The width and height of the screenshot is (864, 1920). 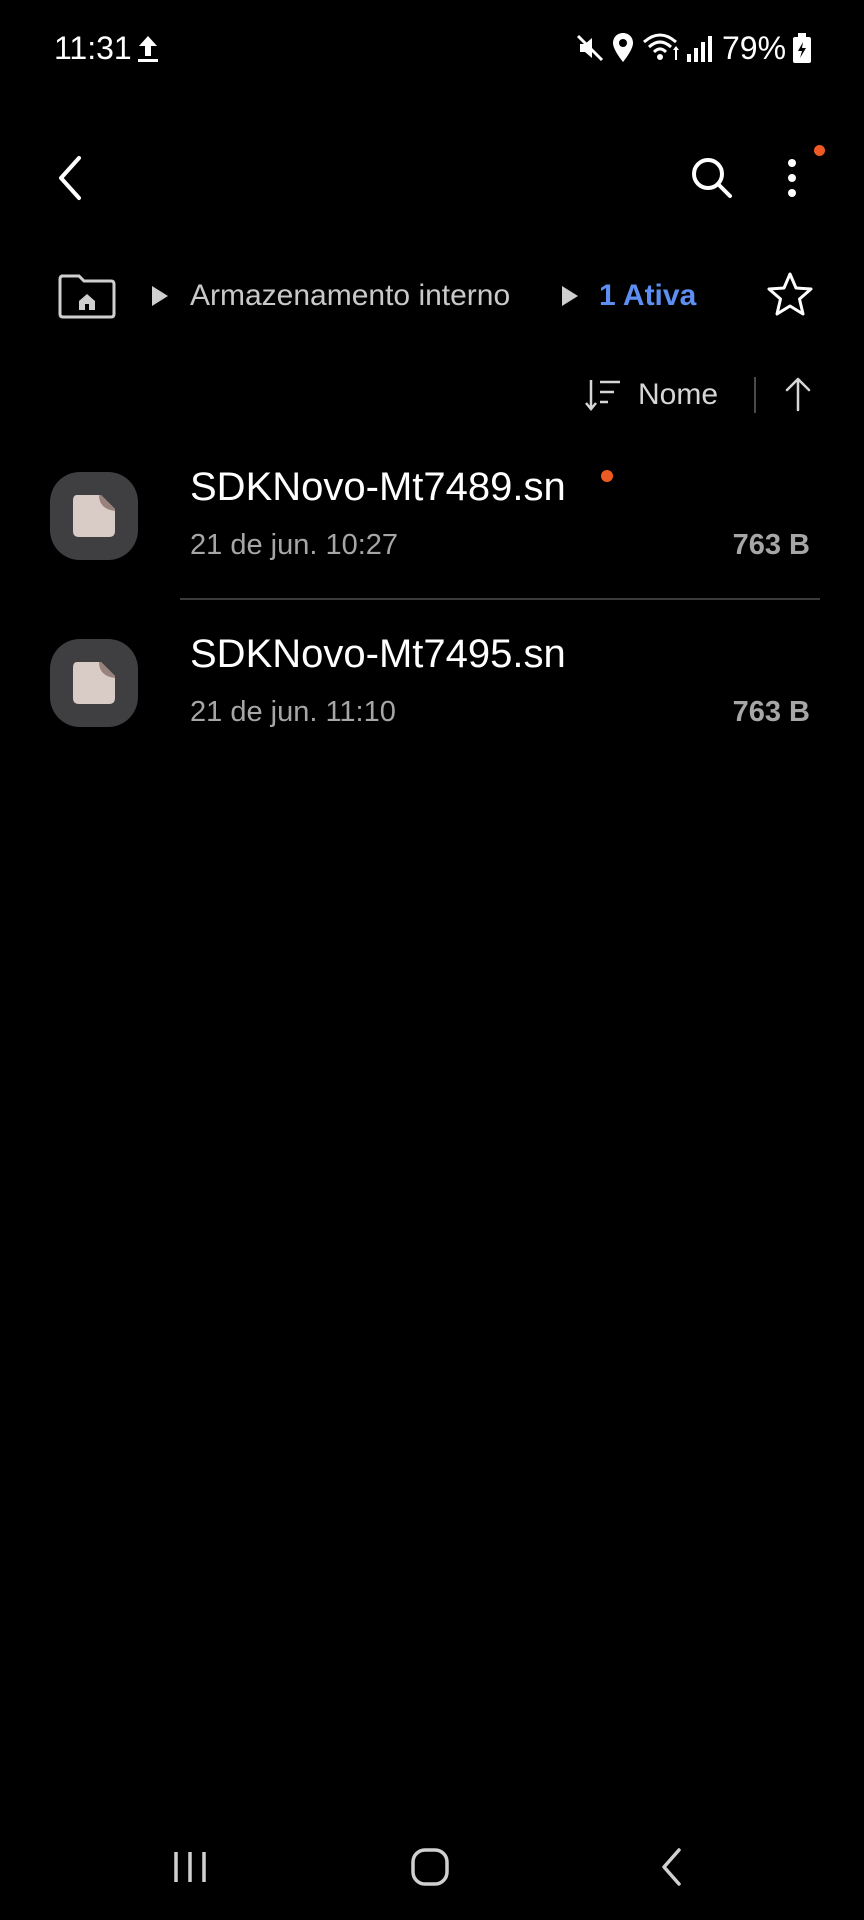 I want to click on file-date: 21 de jun. 10:27, so click(x=294, y=545).